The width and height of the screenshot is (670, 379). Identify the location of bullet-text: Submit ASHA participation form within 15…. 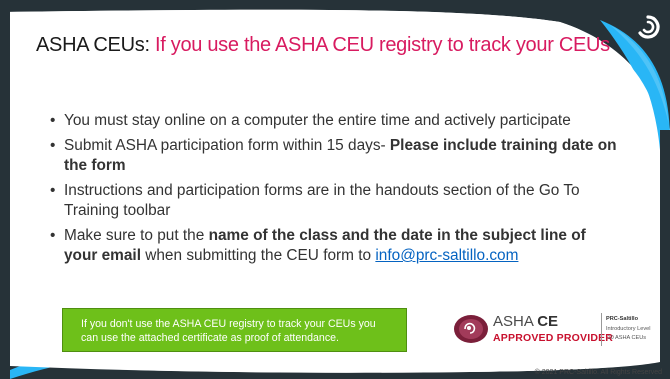
(227, 145).